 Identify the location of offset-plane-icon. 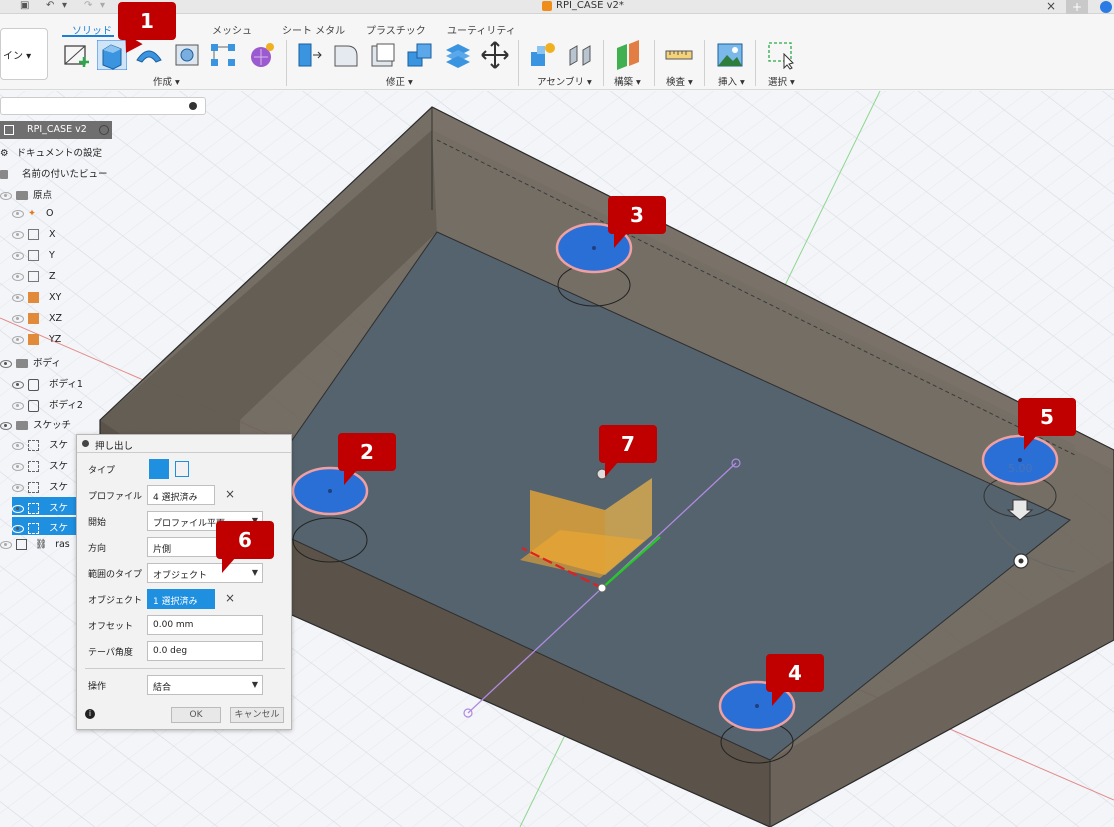
(628, 55).